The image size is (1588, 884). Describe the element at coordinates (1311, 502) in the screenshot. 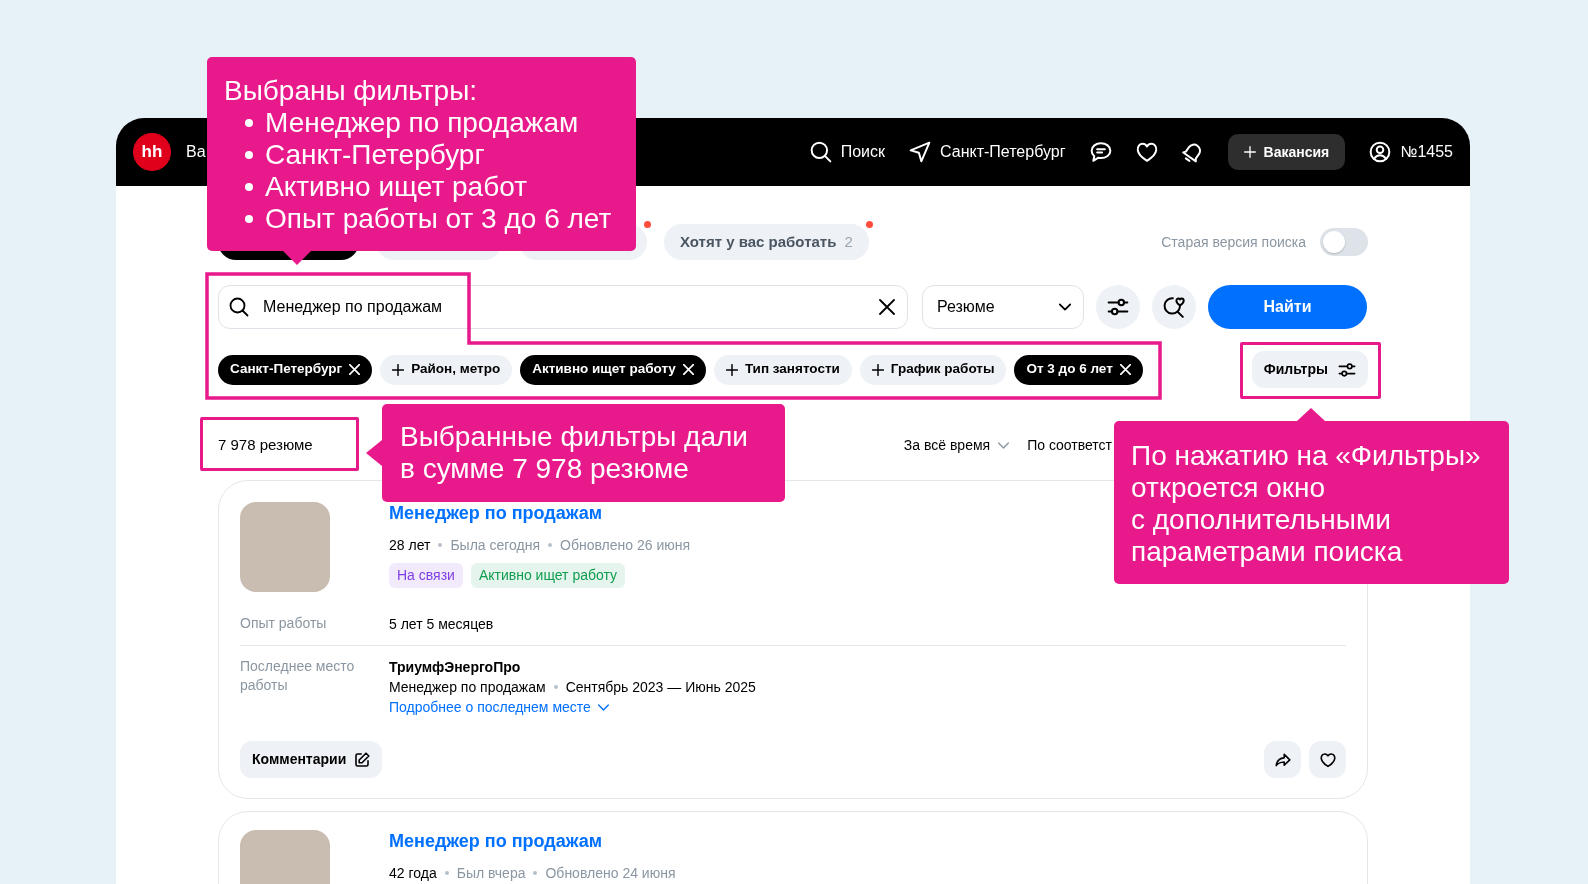

I see `callout-tooltip: По нажатию на «Фильтры» откроется окно с дополнительными параметрами поиска` at that location.